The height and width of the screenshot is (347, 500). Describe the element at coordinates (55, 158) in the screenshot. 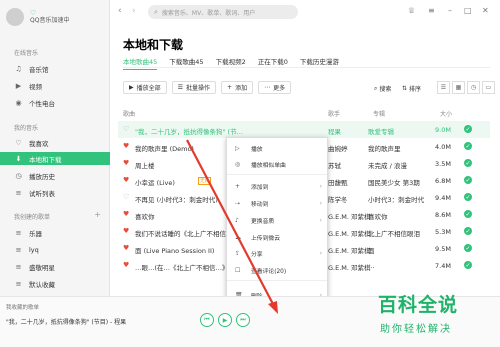

I see `sidebar-item-local-download: ⬇ 本地和下载` at that location.